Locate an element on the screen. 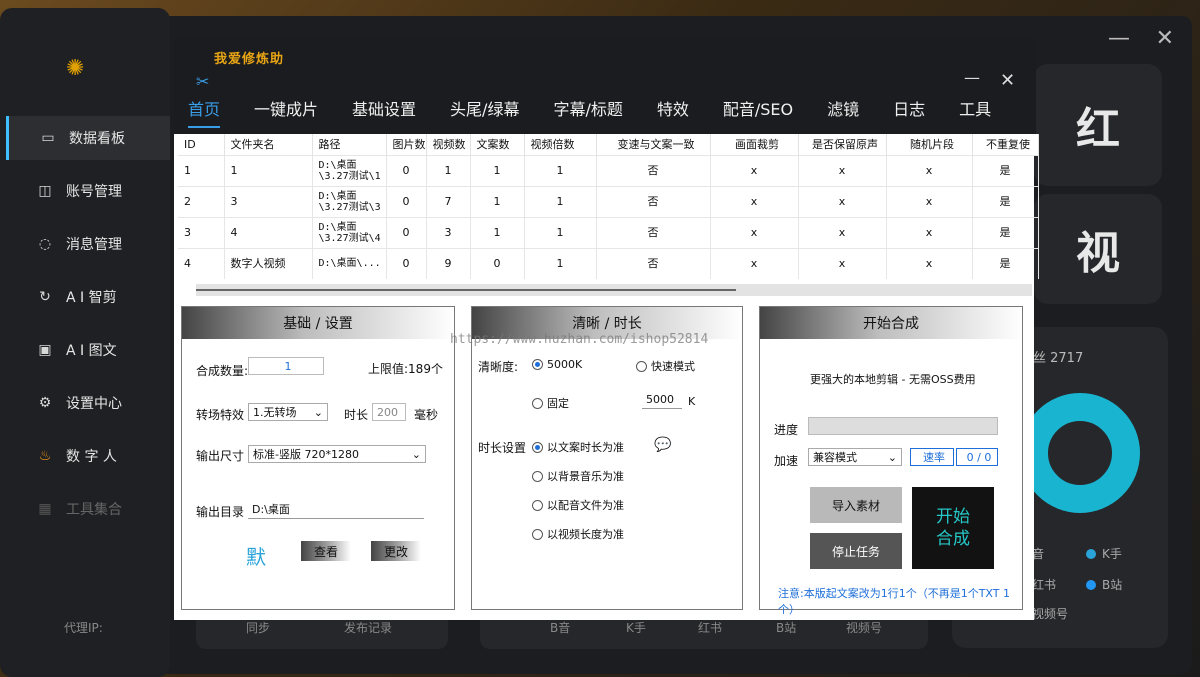 This screenshot has height=677, width=1200. tab-subtitles: 字幕/标题 is located at coordinates (587, 112).